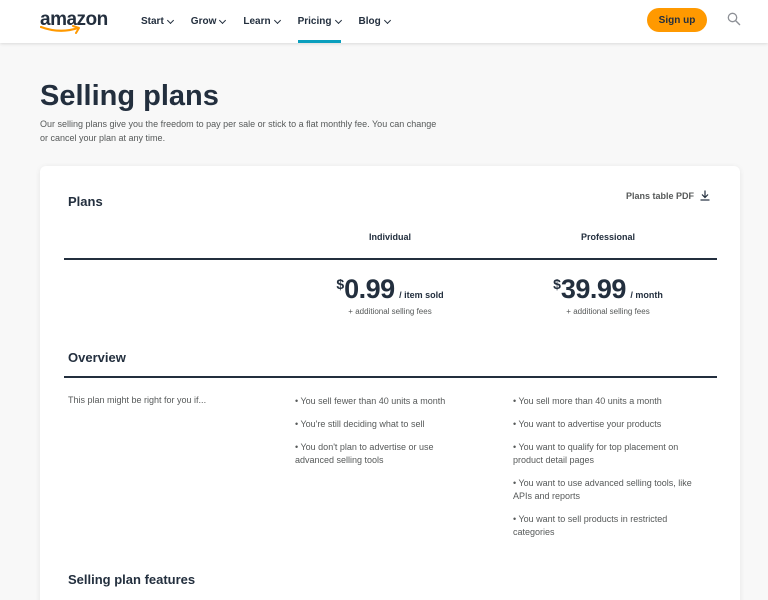  What do you see at coordinates (129, 96) in the screenshot?
I see `page-title: Selling plans` at bounding box center [129, 96].